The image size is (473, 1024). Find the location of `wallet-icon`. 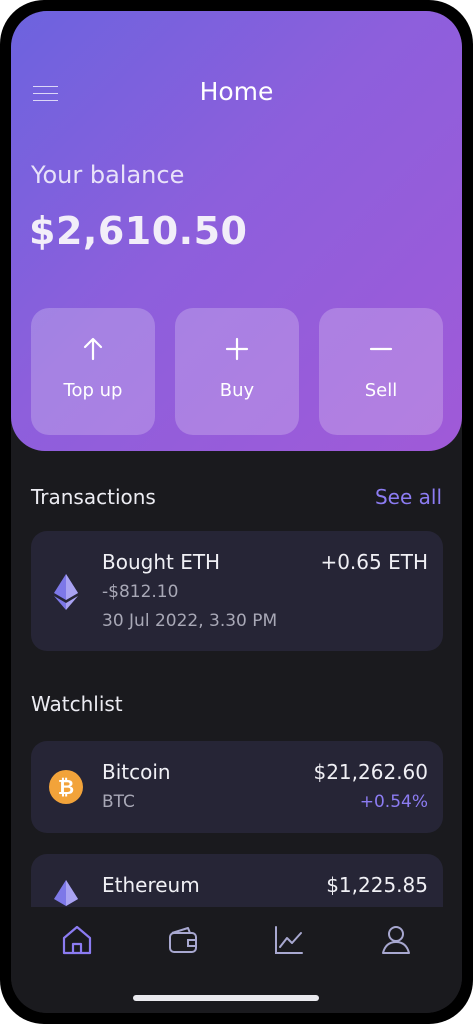

wallet-icon is located at coordinates (183, 940).